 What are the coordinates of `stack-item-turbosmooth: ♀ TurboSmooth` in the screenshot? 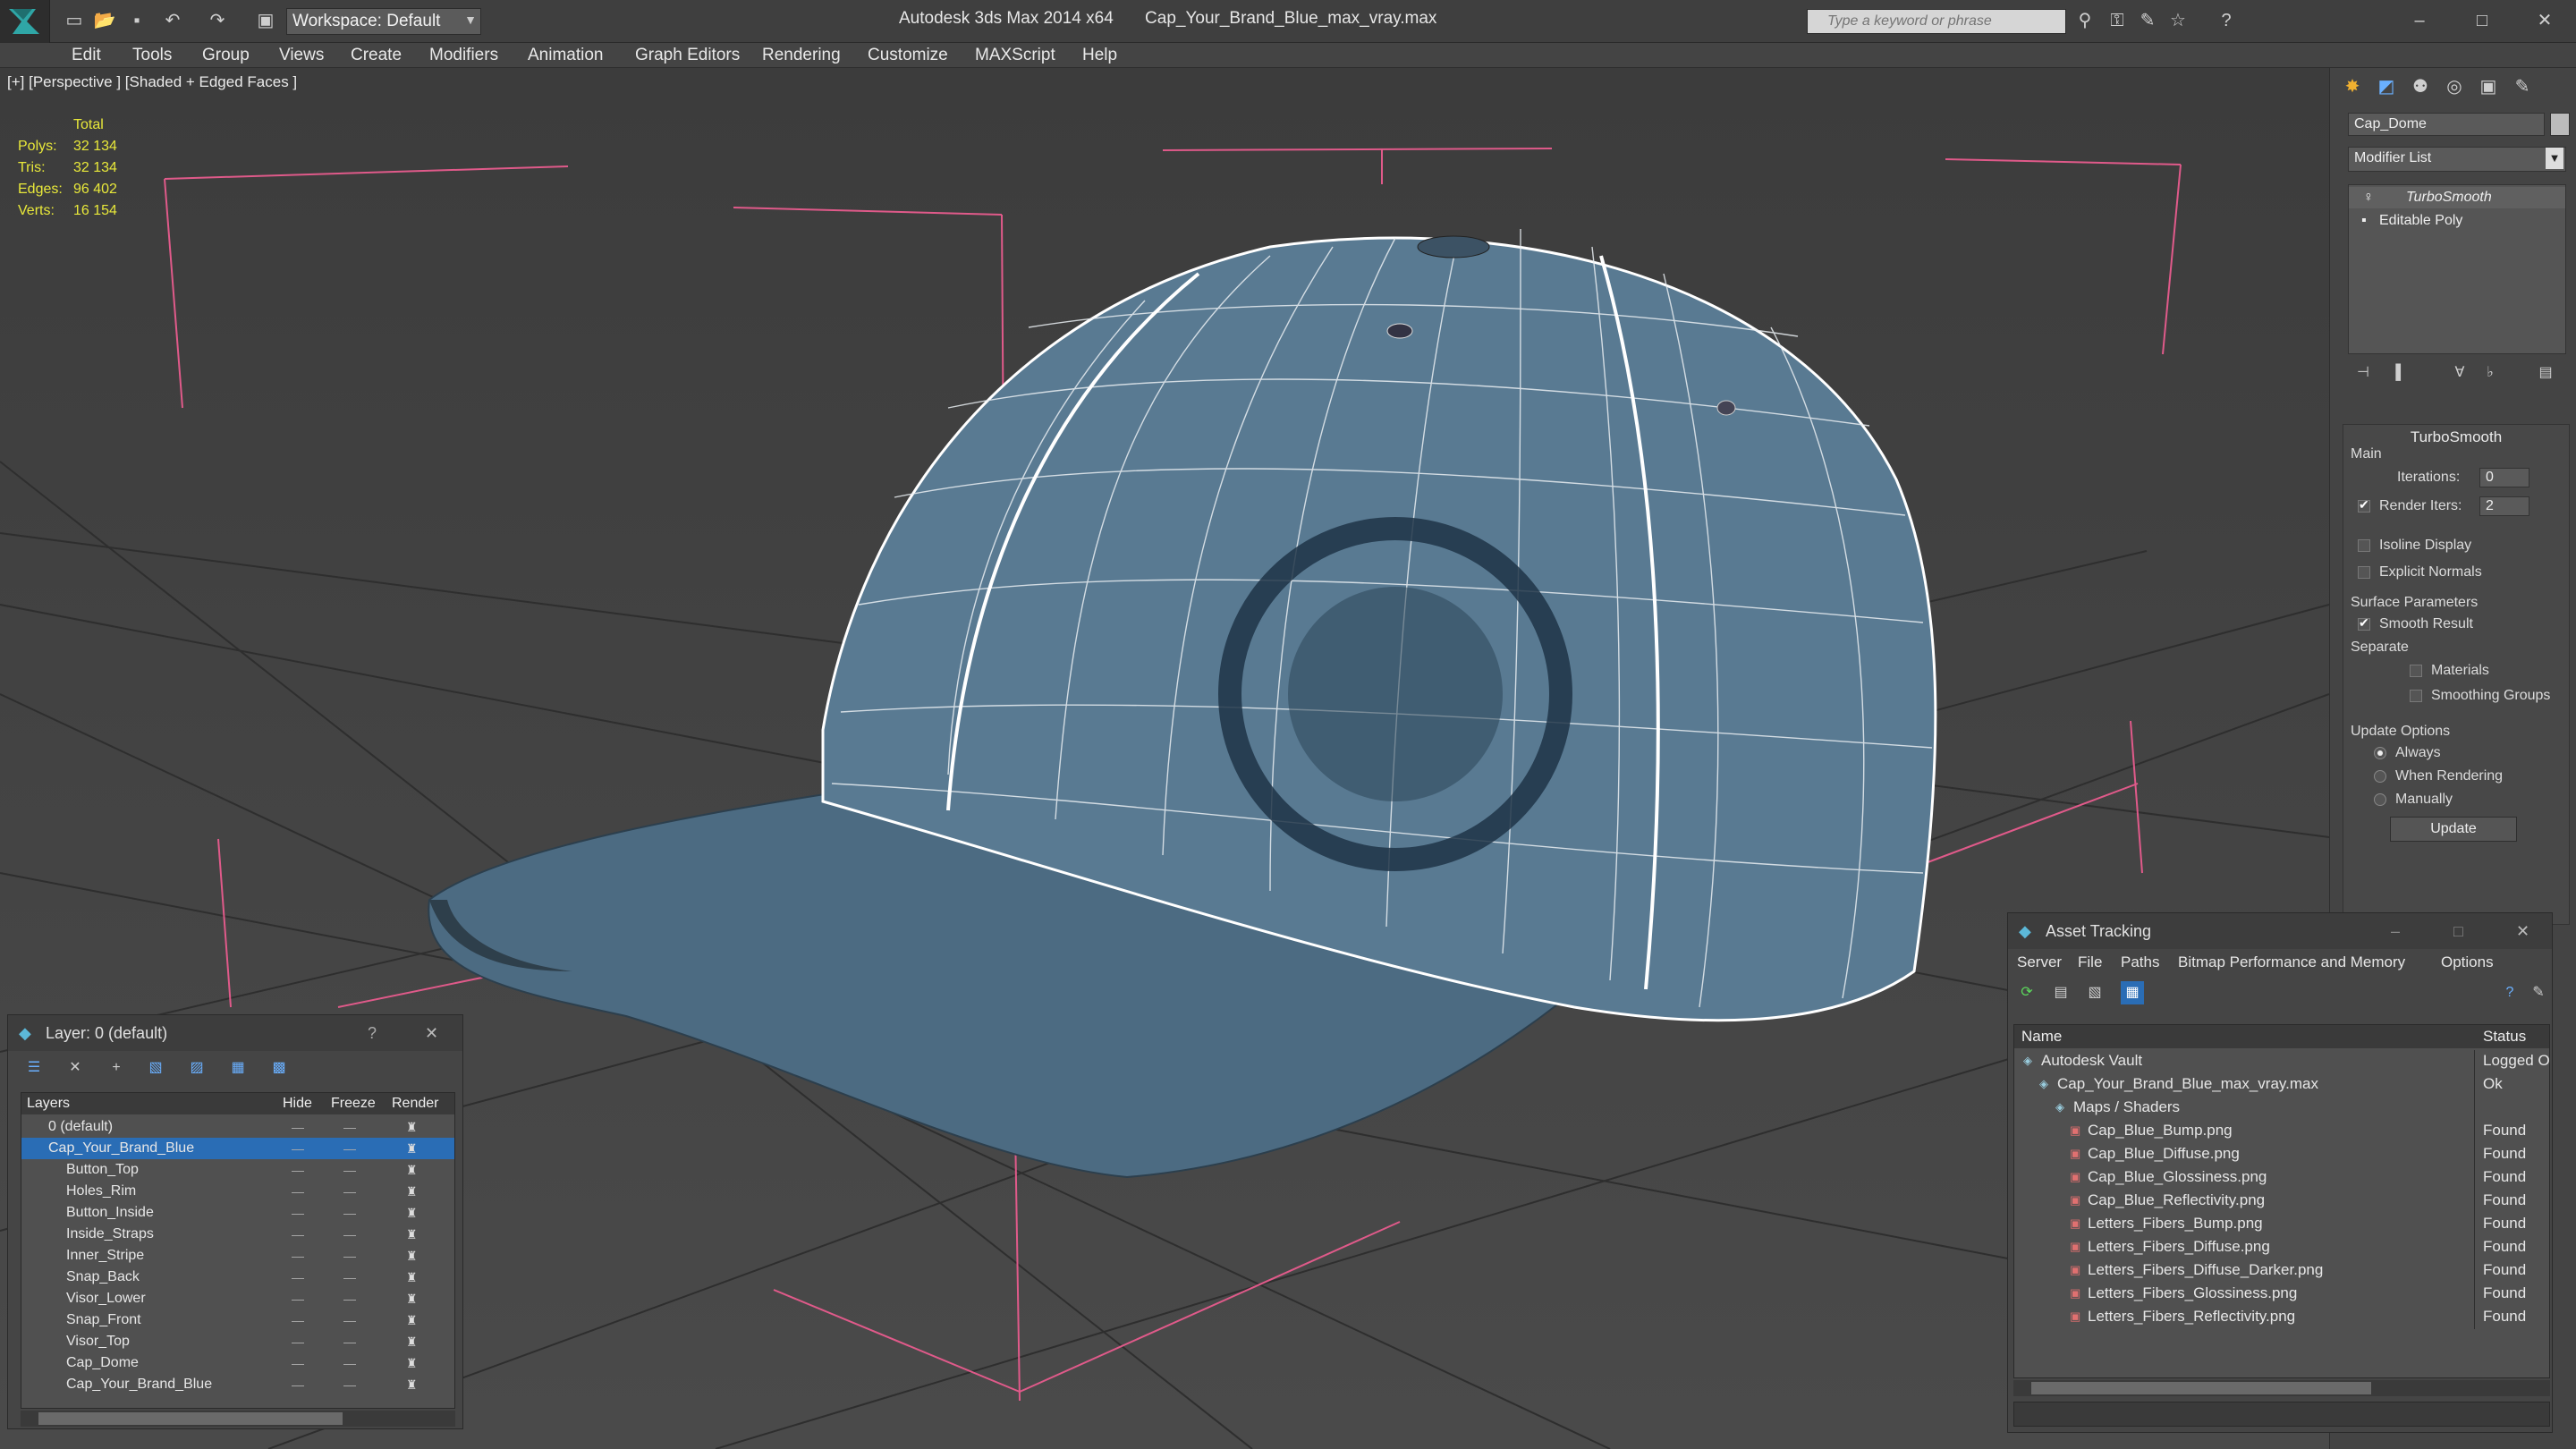 It's located at (2457, 197).